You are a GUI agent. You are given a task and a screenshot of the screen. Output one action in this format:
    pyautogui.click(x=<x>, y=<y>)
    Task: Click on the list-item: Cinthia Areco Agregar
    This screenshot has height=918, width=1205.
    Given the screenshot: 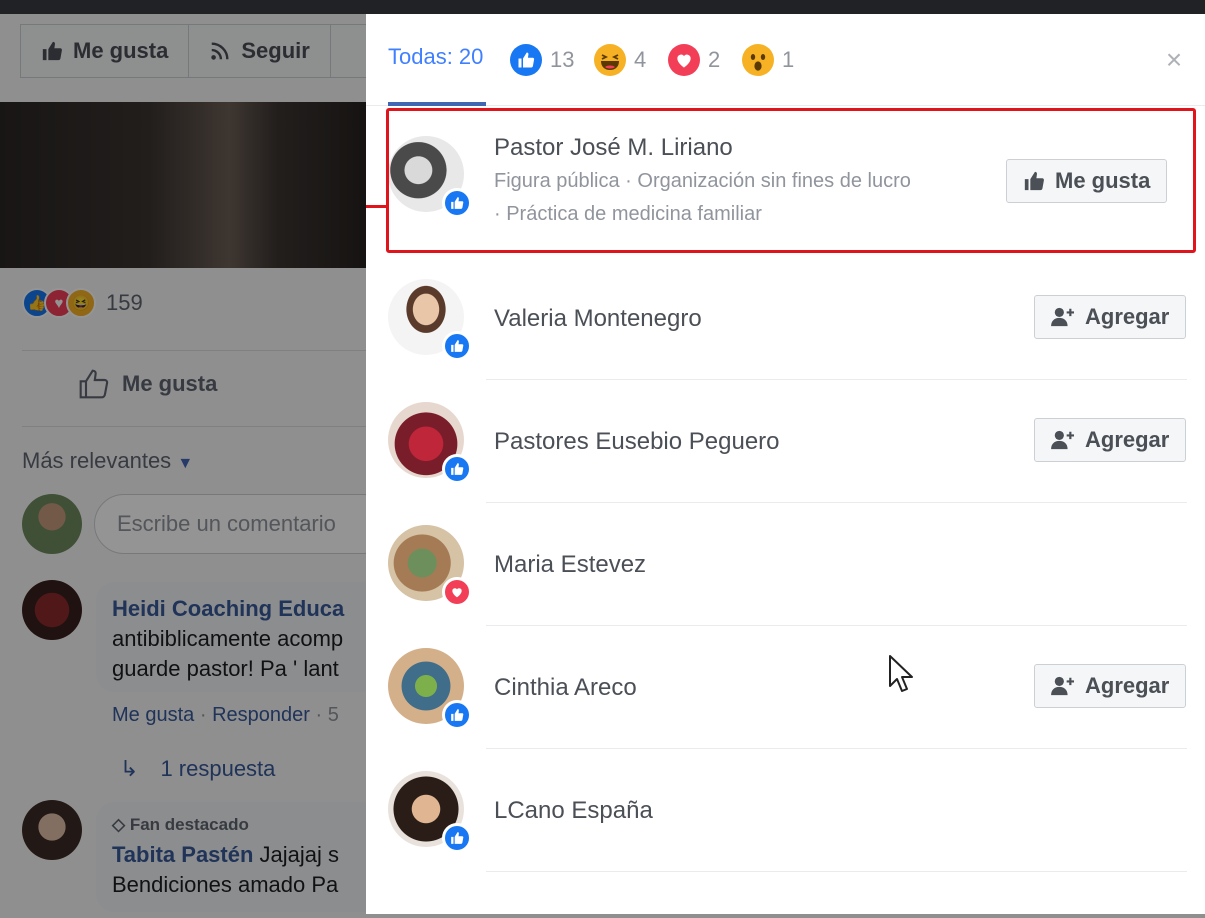 What is the action you would take?
    pyautogui.click(x=785, y=687)
    